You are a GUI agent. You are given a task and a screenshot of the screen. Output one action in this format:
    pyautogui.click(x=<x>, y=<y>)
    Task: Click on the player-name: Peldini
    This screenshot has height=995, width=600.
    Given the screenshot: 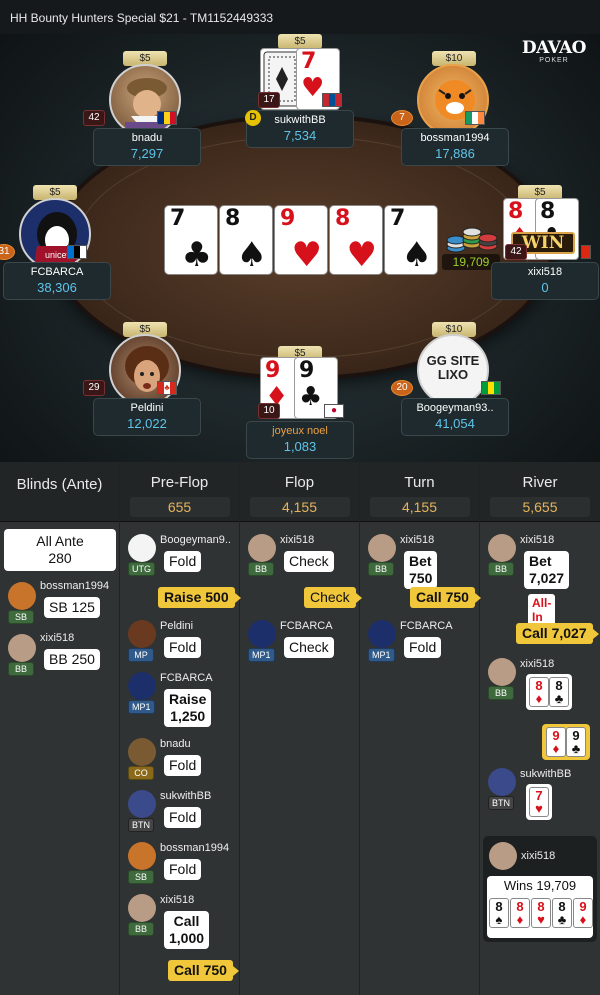 What is the action you would take?
    pyautogui.click(x=147, y=408)
    